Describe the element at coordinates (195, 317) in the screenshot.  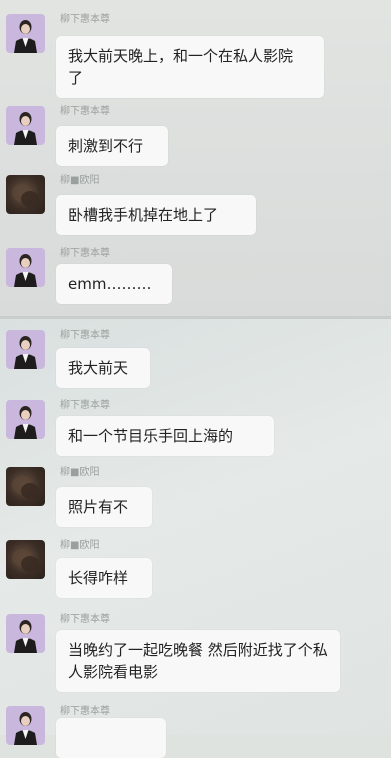
I see `screenshot-seam` at that location.